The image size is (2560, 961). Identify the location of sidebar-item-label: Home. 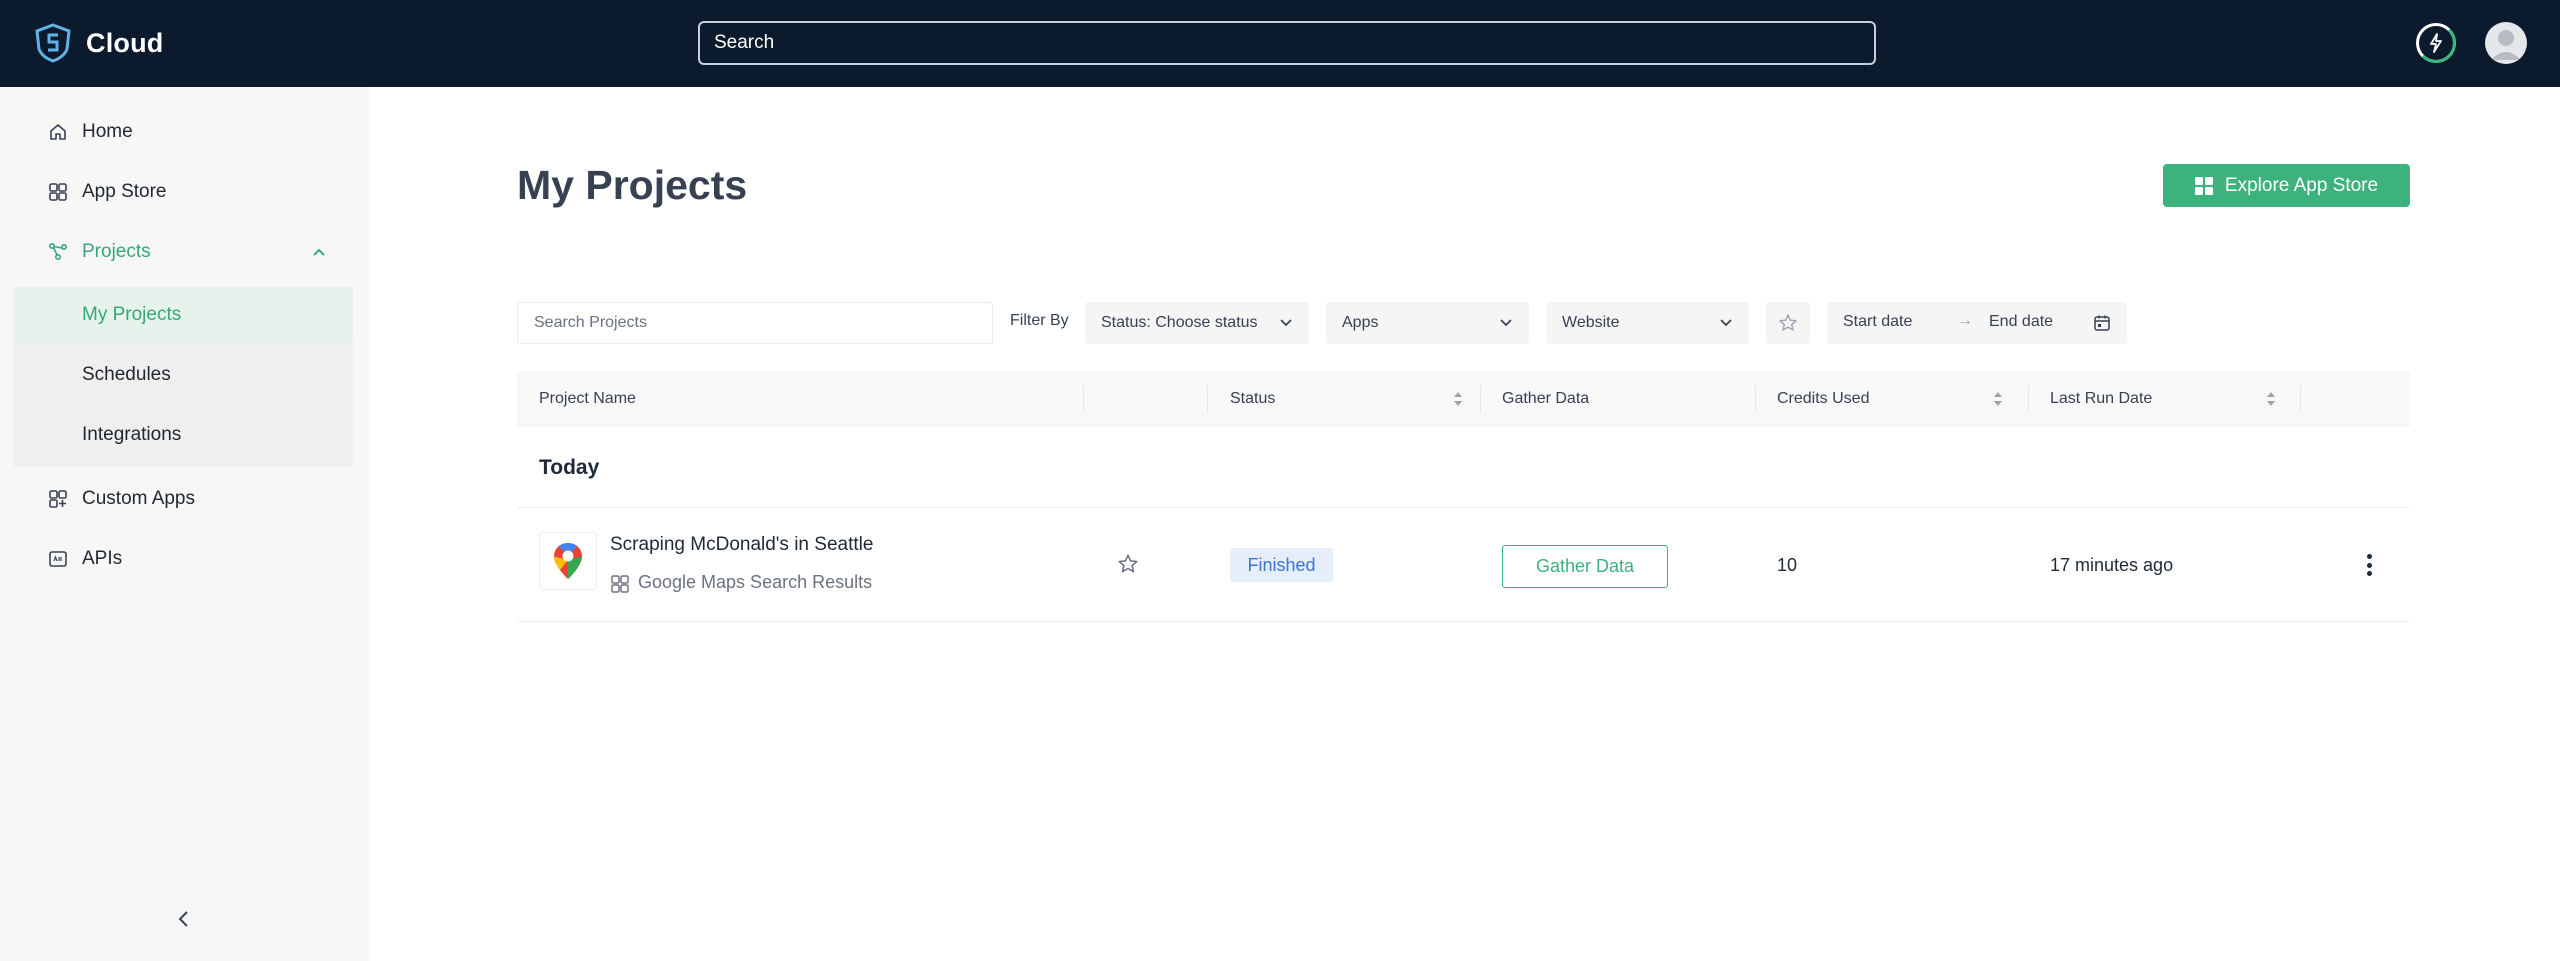
(107, 131).